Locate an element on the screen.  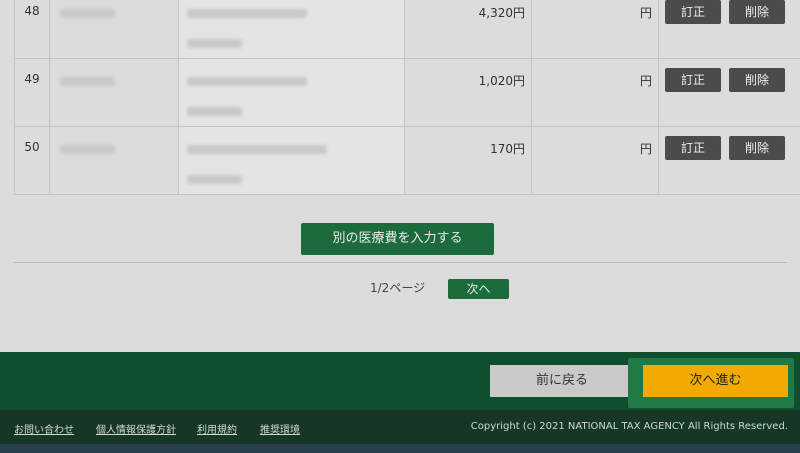
footer-link-contact: お問い合わせ is located at coordinates (44, 428).